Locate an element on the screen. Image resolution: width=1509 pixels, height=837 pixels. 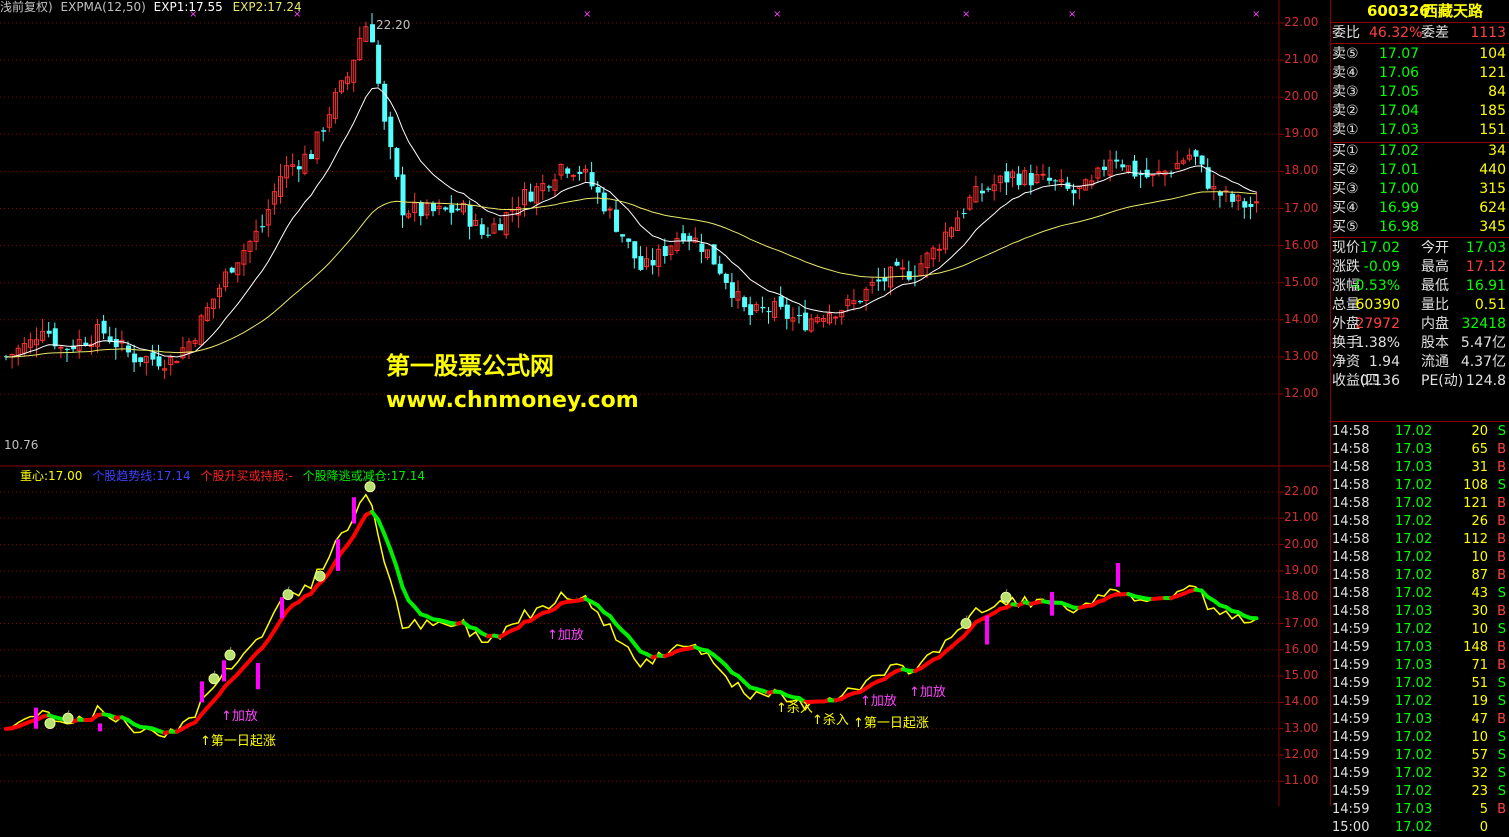
tick-row: 15:0017.020 is located at coordinates (1420, 828).